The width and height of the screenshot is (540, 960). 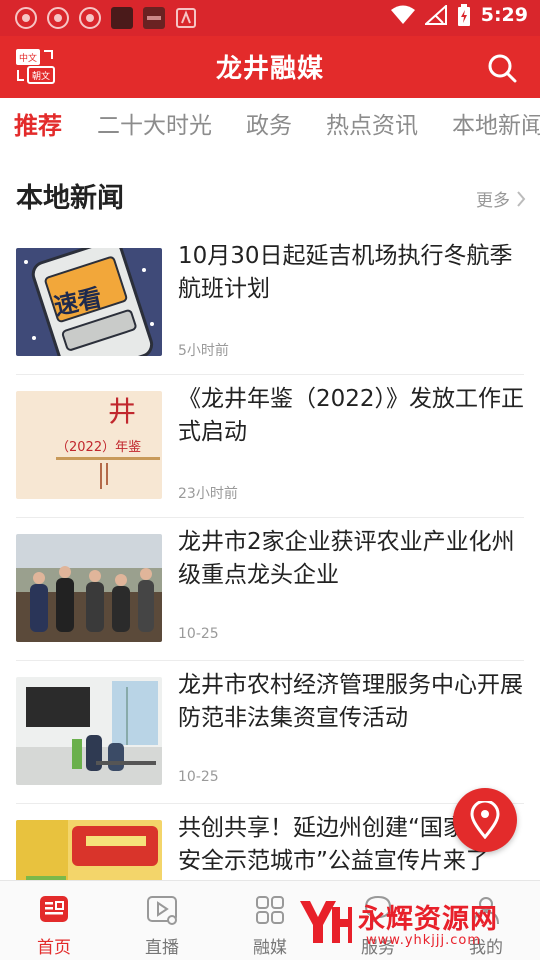 What do you see at coordinates (351, 415) in the screenshot?
I see `news-title: 《龙井年鉴（2022）》发放工作正式启动` at bounding box center [351, 415].